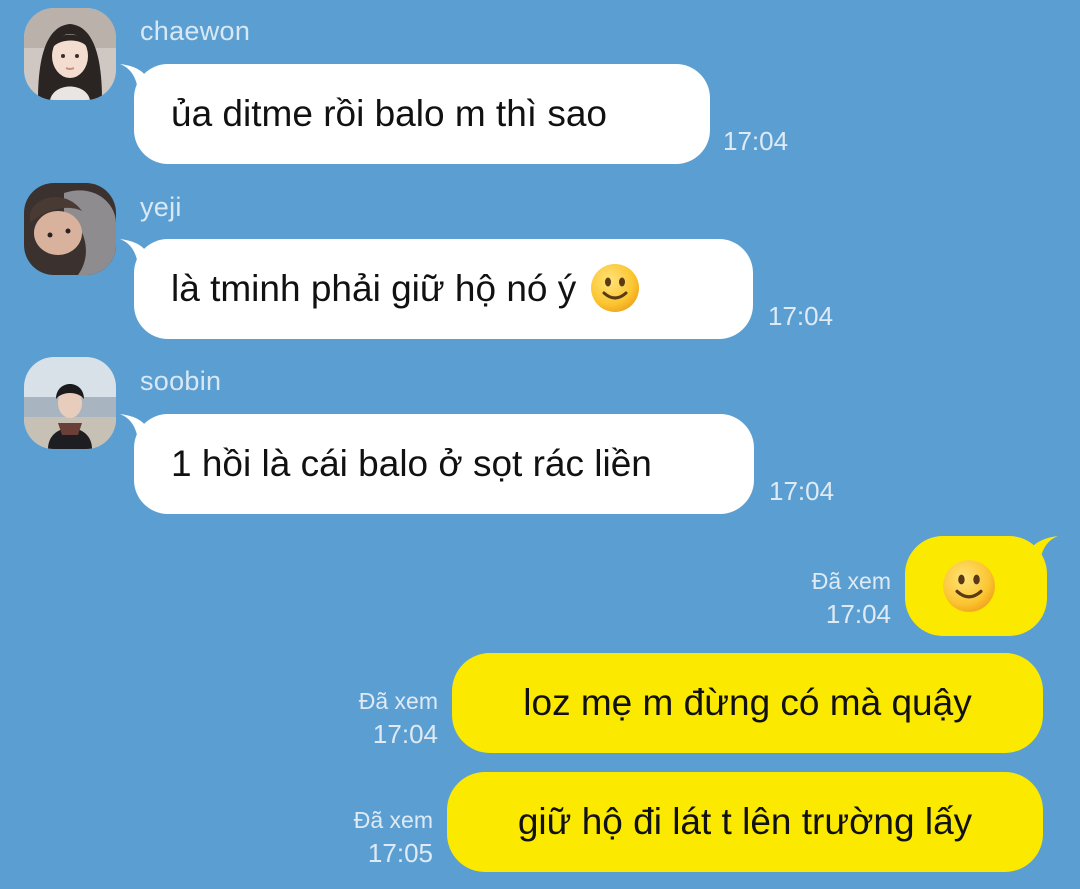 The height and width of the screenshot is (889, 1080). I want to click on message-time: 17:05, so click(400, 853).